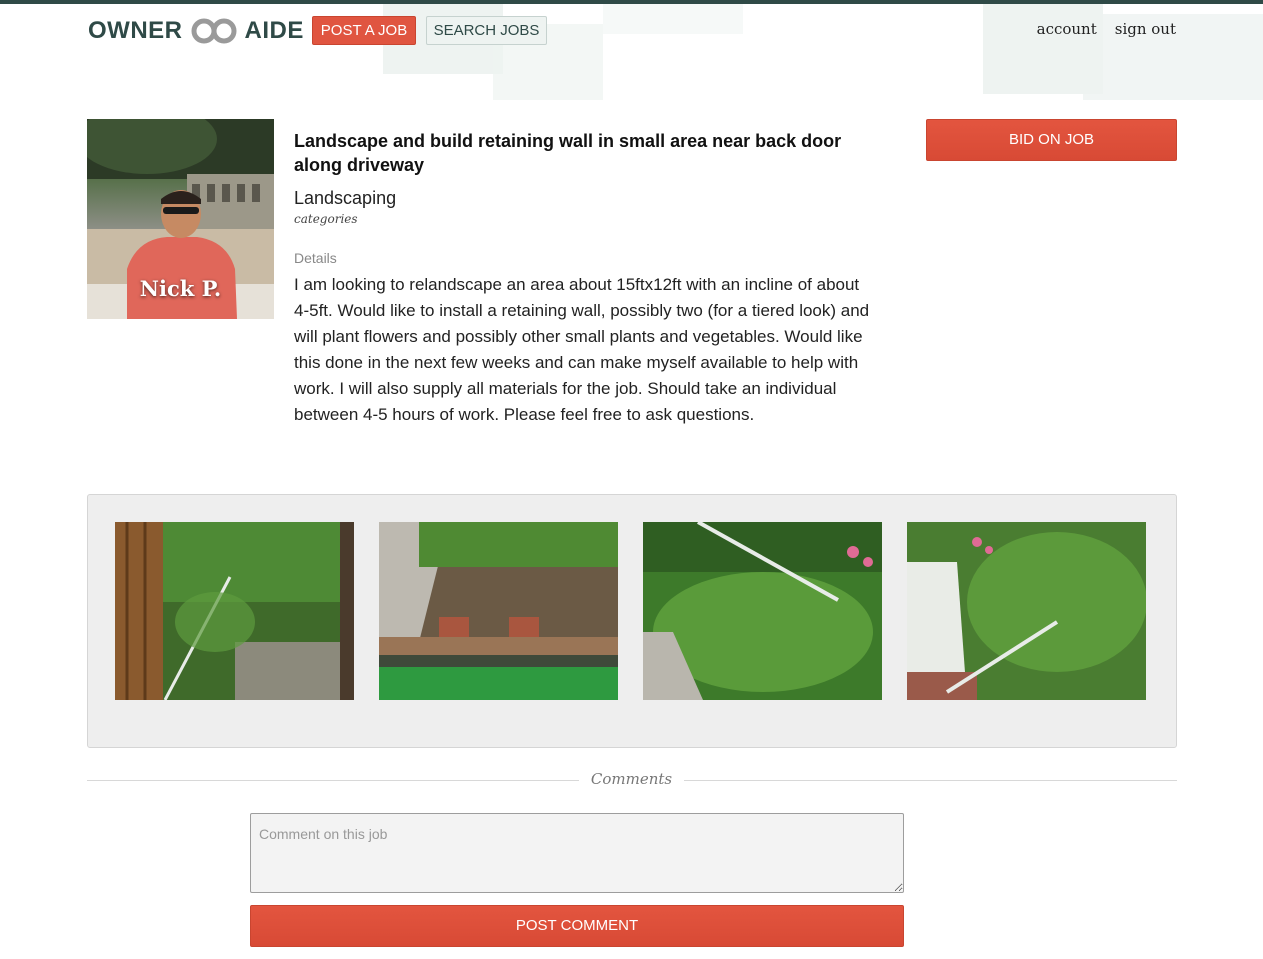 This screenshot has height=959, width=1263. I want to click on job-photo-3-art, so click(762, 611).